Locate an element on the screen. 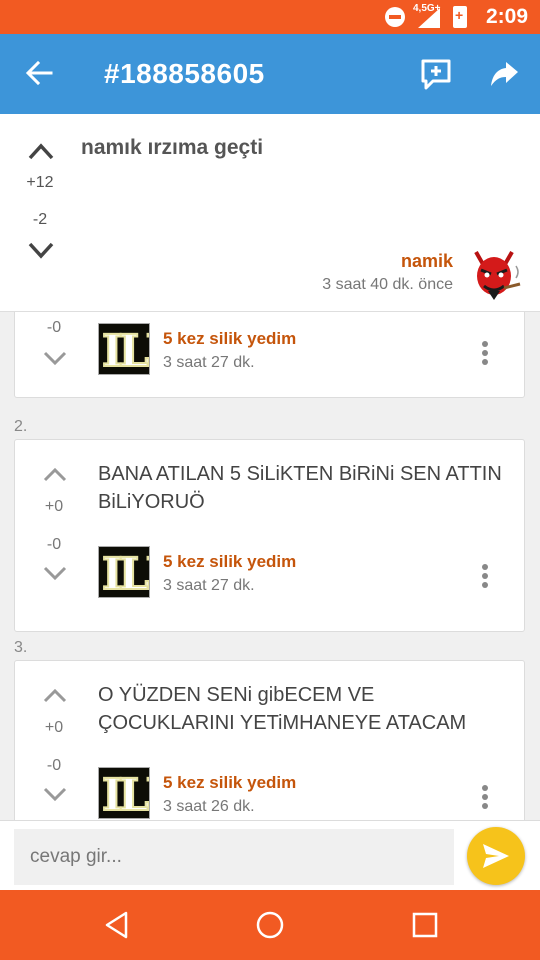  navigation-bar is located at coordinates (270, 925).